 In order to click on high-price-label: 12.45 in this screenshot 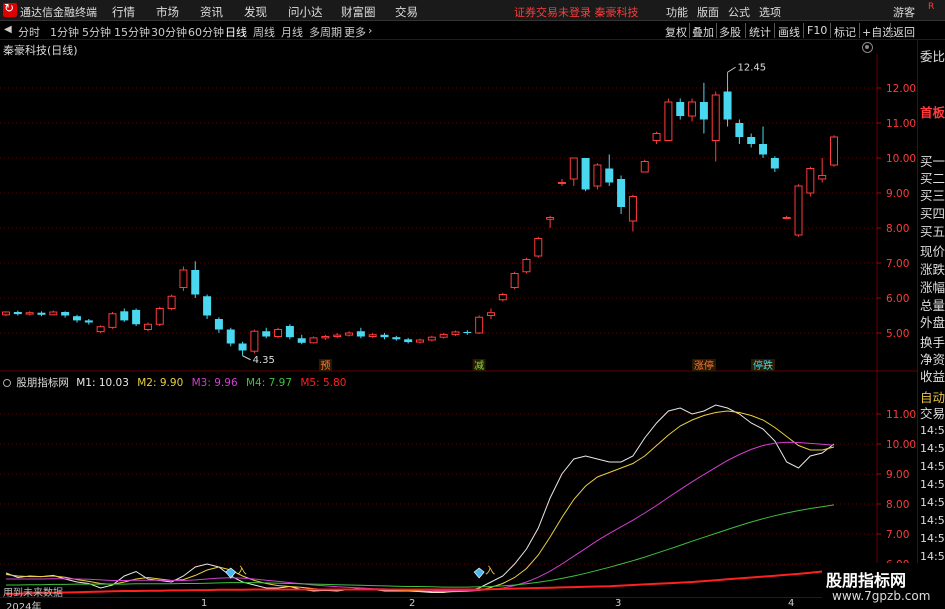, I will do `click(752, 67)`.